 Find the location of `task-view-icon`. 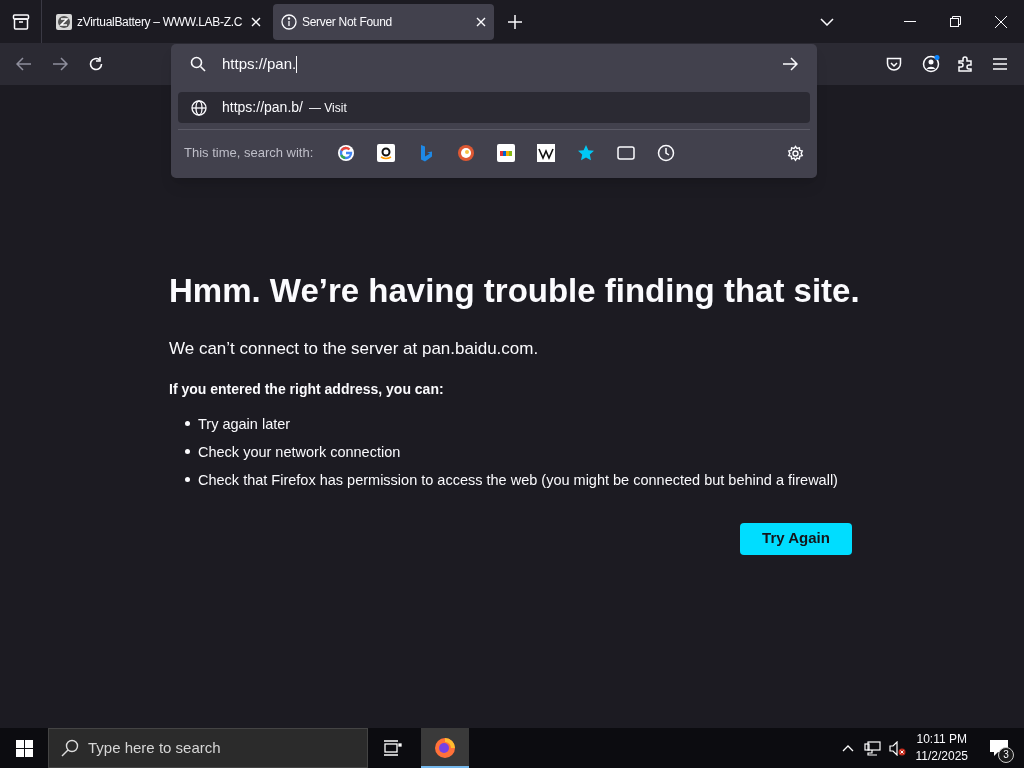

task-view-icon is located at coordinates (393, 748).